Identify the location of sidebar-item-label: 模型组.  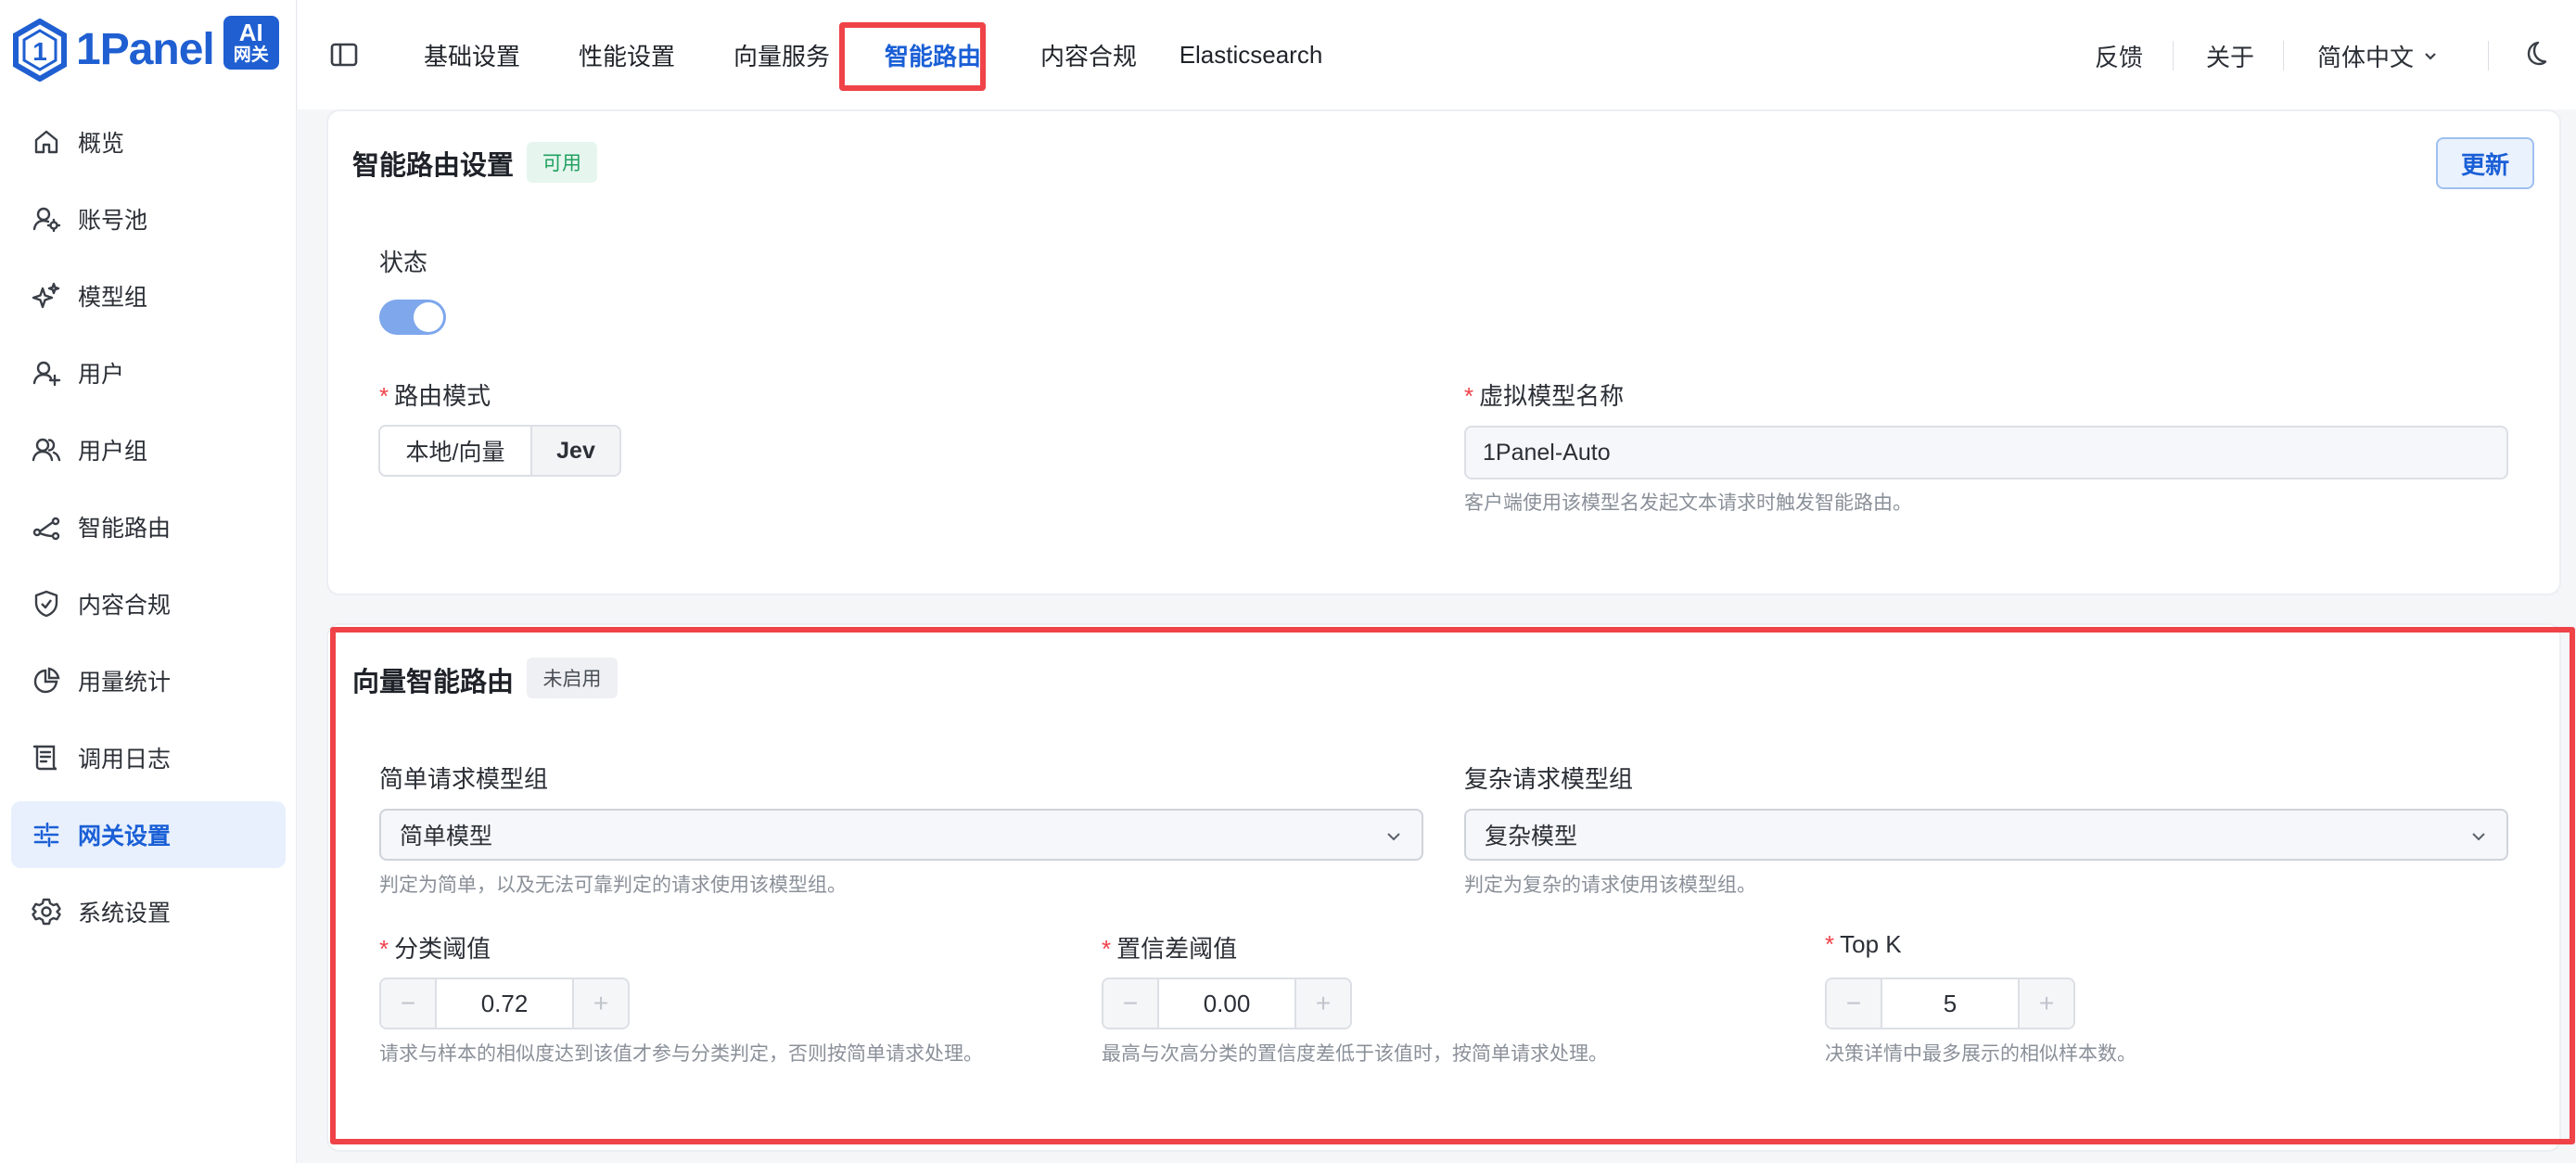
(113, 298).